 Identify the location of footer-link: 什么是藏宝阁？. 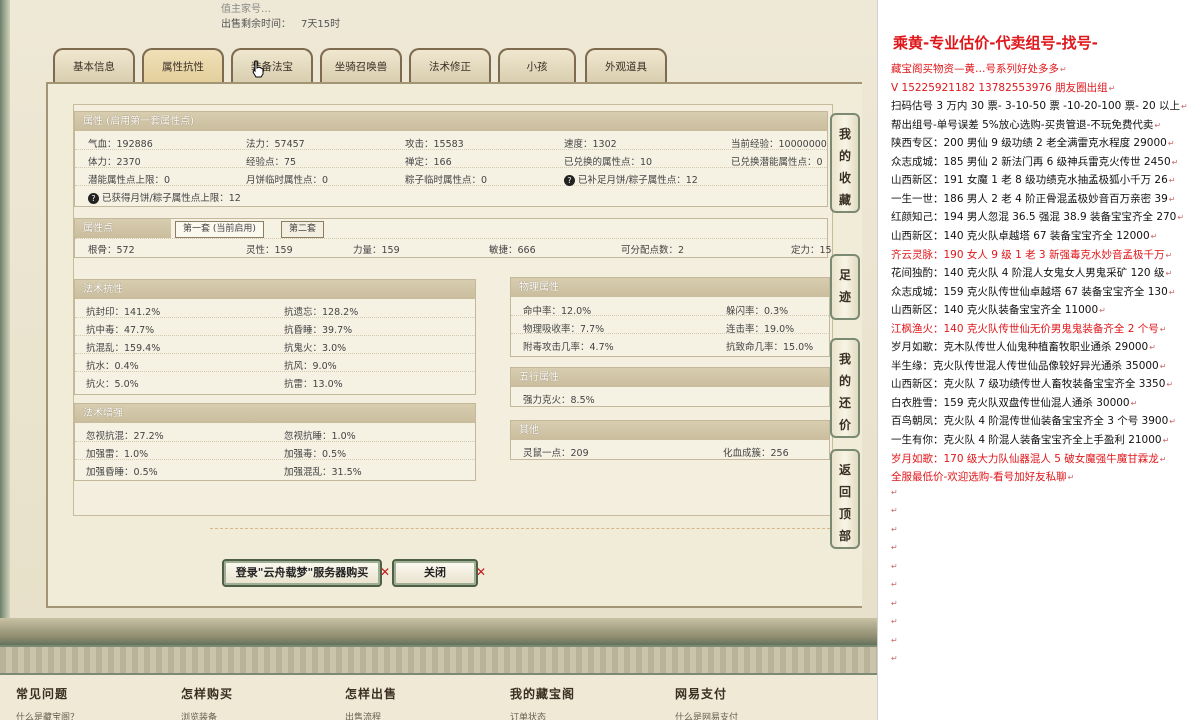
(47, 715).